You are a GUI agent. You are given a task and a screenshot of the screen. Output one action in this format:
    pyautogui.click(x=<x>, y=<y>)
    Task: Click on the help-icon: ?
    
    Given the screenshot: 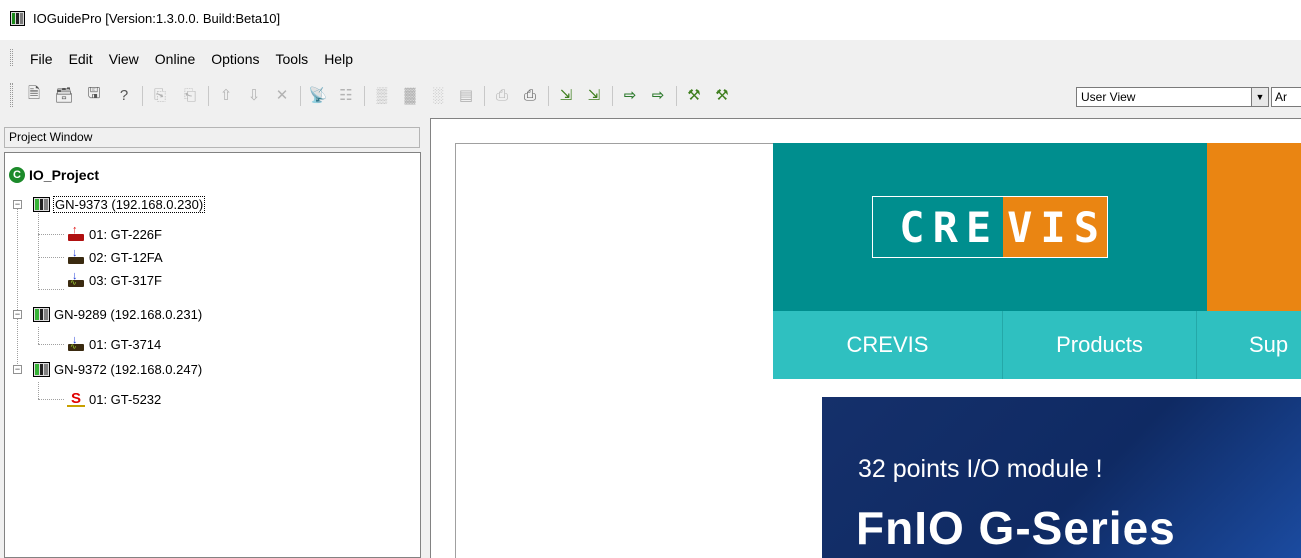 What is the action you would take?
    pyautogui.click(x=124, y=95)
    